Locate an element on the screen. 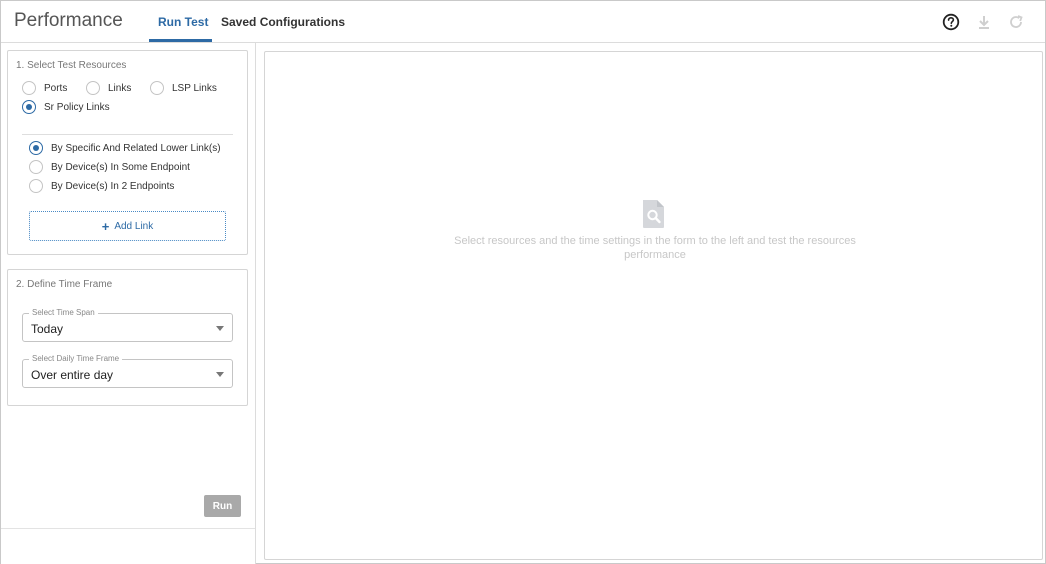 This screenshot has height=564, width=1046. radio-ports: Ports is located at coordinates (44, 88).